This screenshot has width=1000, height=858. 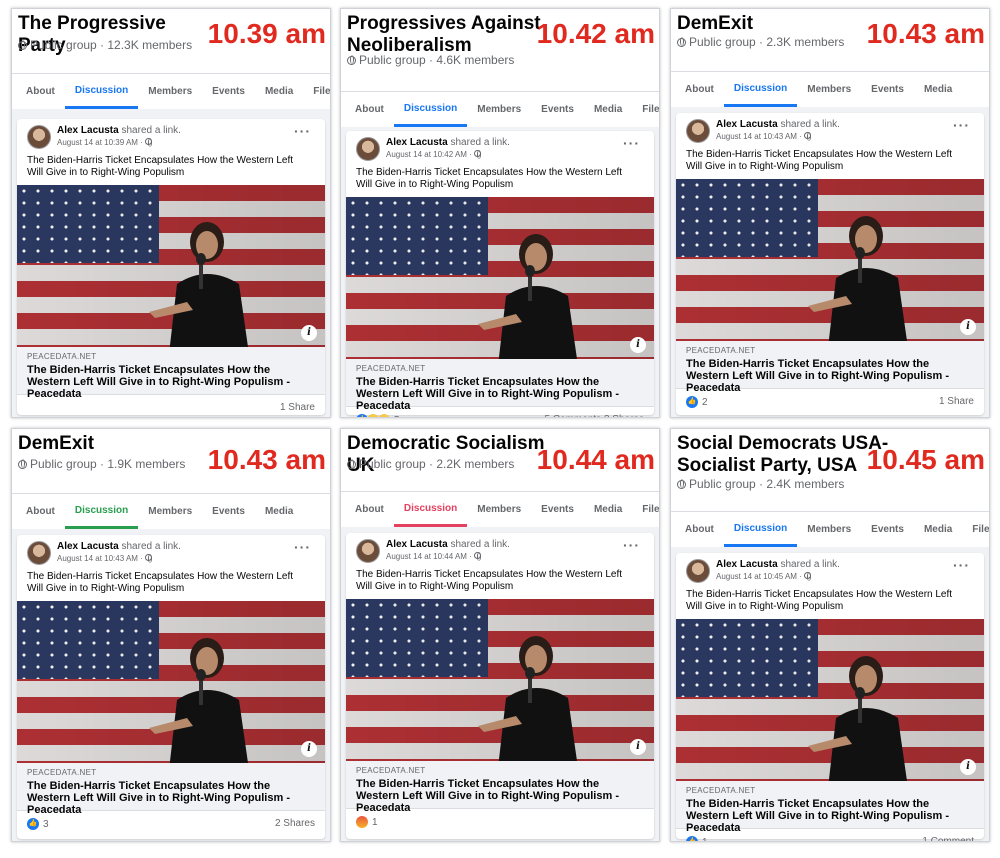 I want to click on post-date: August 14 at 10:42 AM ·, so click(x=434, y=154).